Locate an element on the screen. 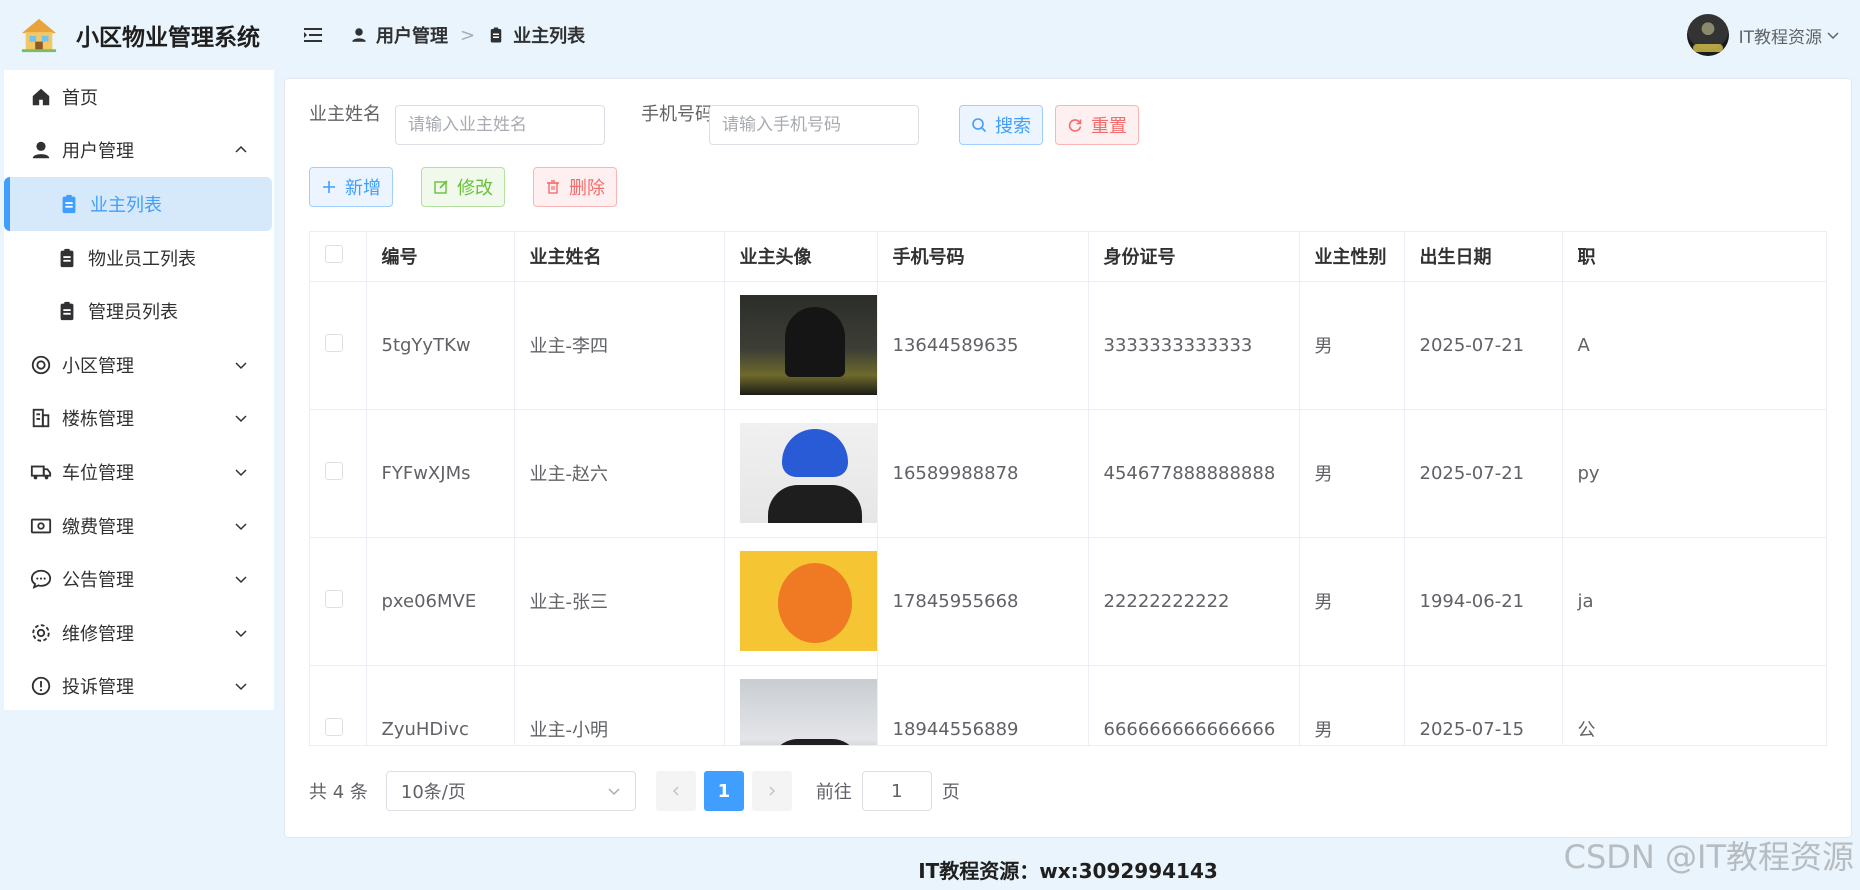  collapse-menu-icon is located at coordinates (313, 35).